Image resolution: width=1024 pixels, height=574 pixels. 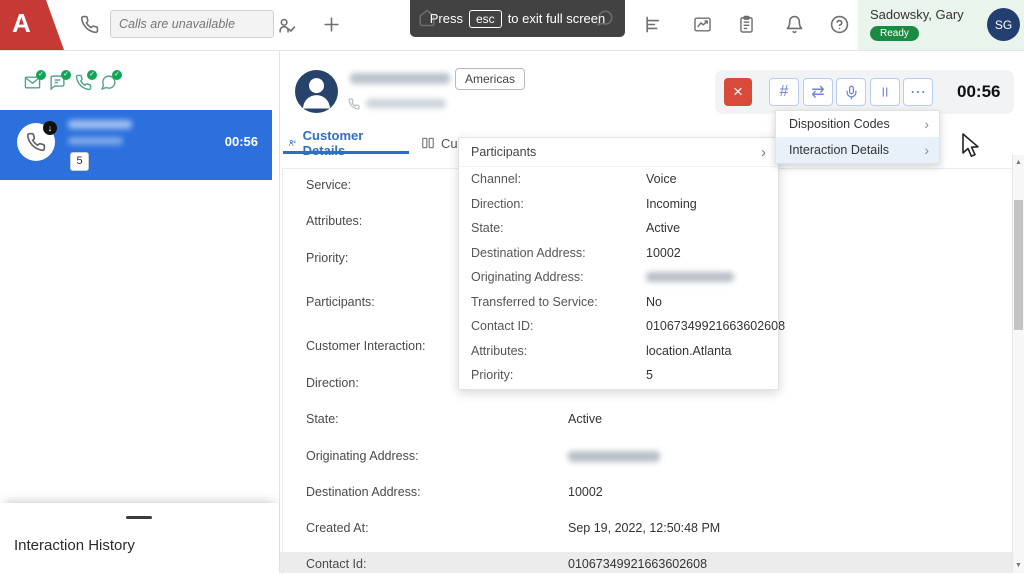 What do you see at coordinates (316, 91) in the screenshot?
I see `contact-avatar-icon` at bounding box center [316, 91].